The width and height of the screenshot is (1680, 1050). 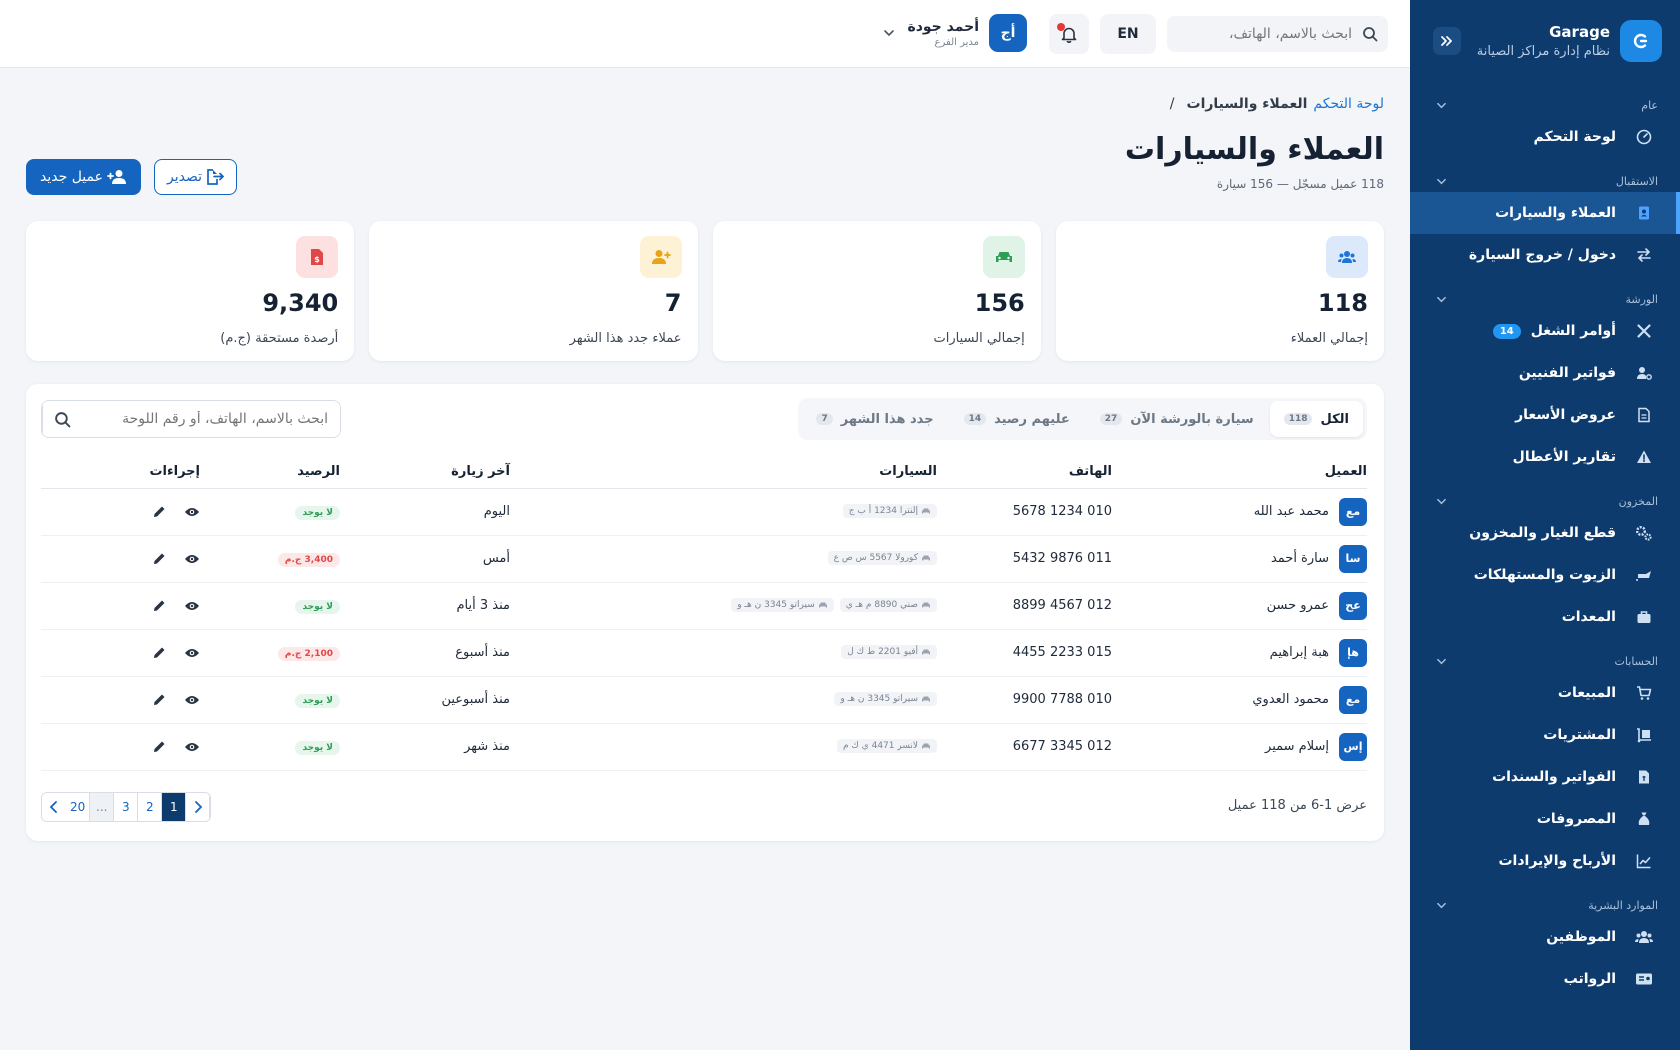 I want to click on global-search, so click(x=1277, y=34).